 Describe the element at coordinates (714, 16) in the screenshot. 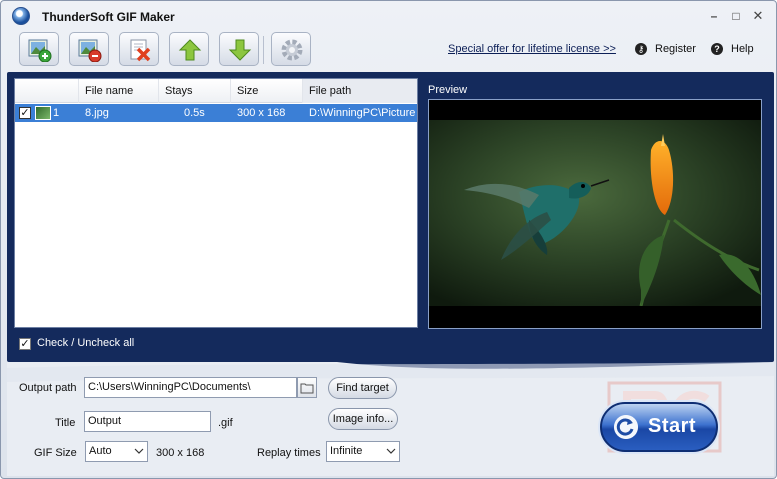

I see `minimize-button: –` at that location.